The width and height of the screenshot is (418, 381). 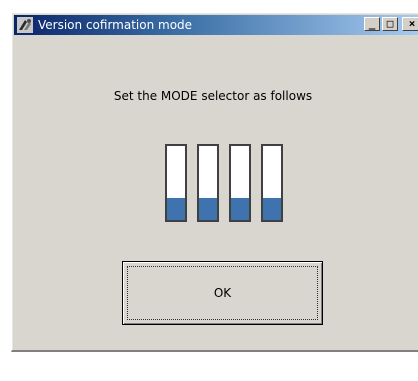 What do you see at coordinates (225, 184) in the screenshot?
I see `mode-selector` at bounding box center [225, 184].